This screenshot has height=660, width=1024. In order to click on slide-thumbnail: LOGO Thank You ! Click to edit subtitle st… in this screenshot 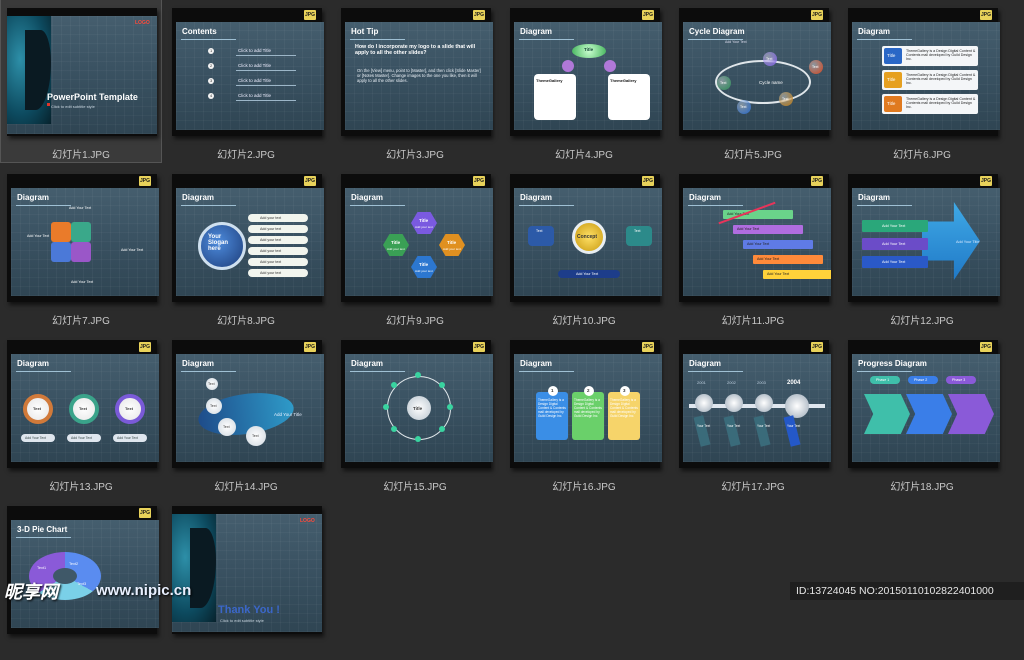, I will do `click(246, 579)`.